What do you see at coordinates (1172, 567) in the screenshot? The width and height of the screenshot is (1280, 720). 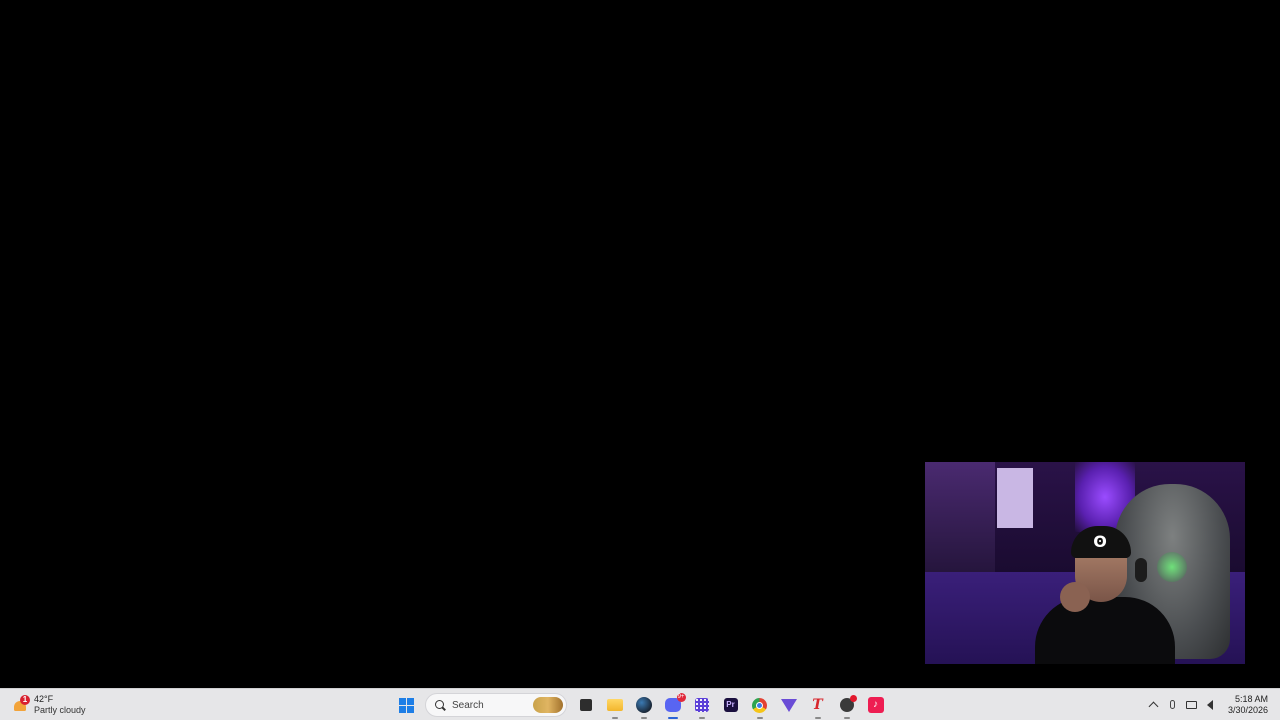 I see `webcam-chair-light` at bounding box center [1172, 567].